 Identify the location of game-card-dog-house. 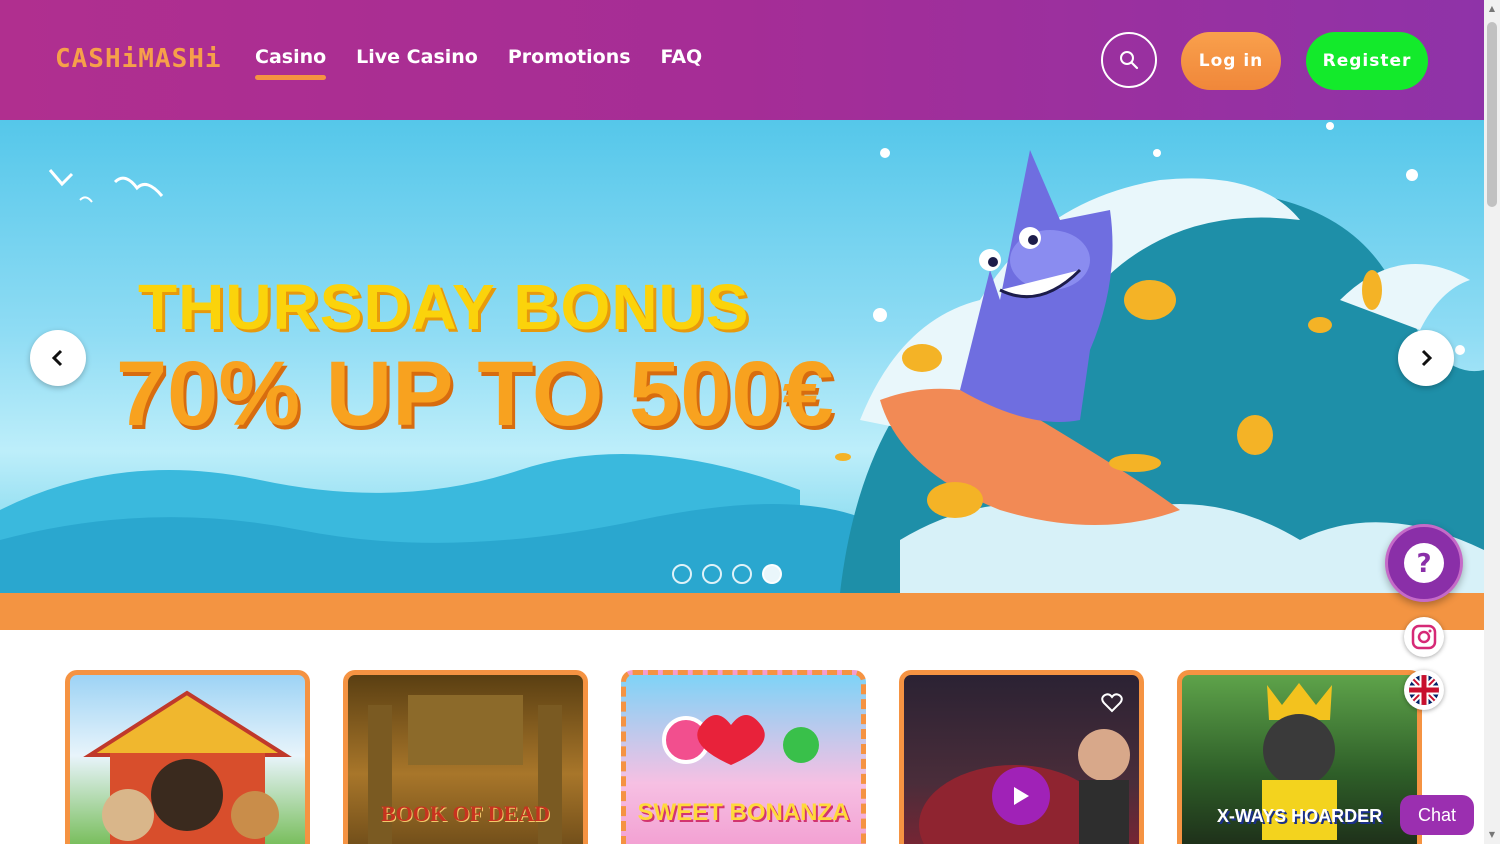
(187, 757).